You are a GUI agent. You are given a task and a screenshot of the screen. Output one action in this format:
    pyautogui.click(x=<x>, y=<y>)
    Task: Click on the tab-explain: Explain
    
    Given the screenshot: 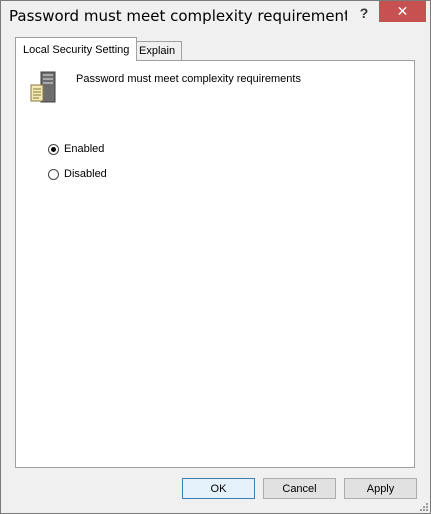 What is the action you would take?
    pyautogui.click(x=157, y=50)
    